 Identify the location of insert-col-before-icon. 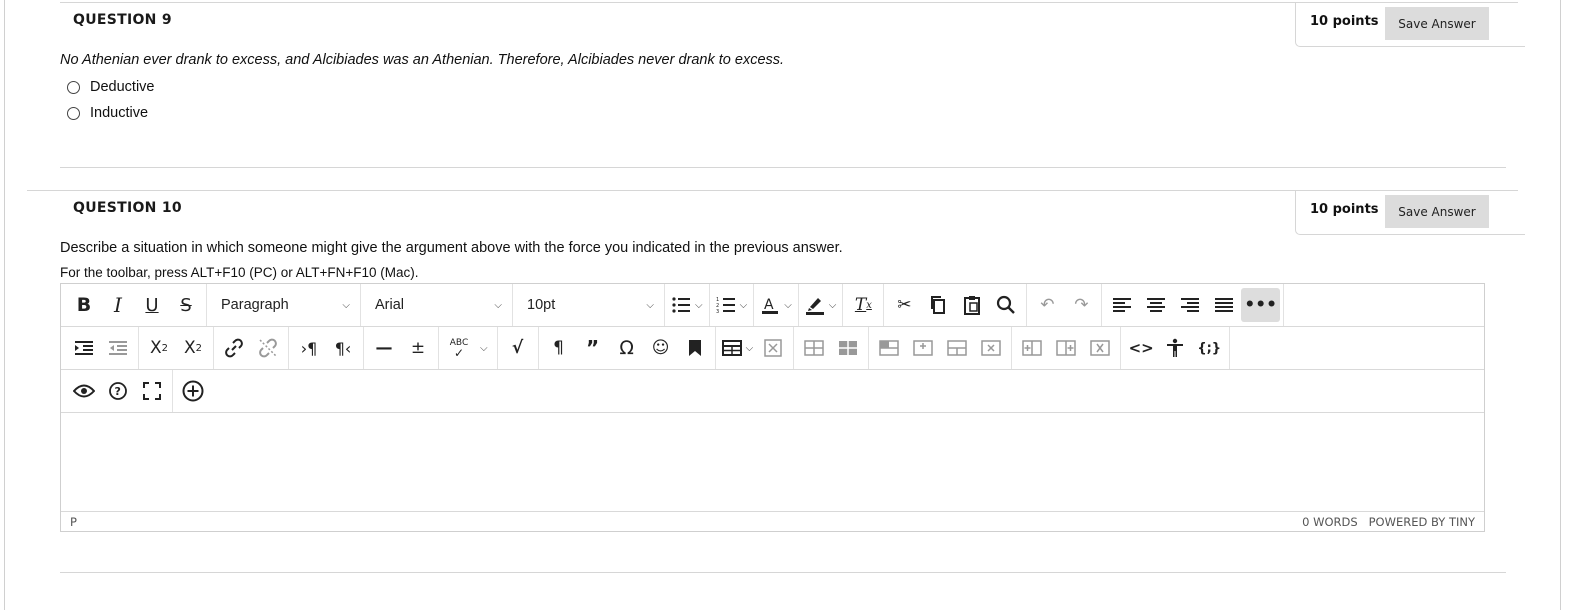
(1032, 348).